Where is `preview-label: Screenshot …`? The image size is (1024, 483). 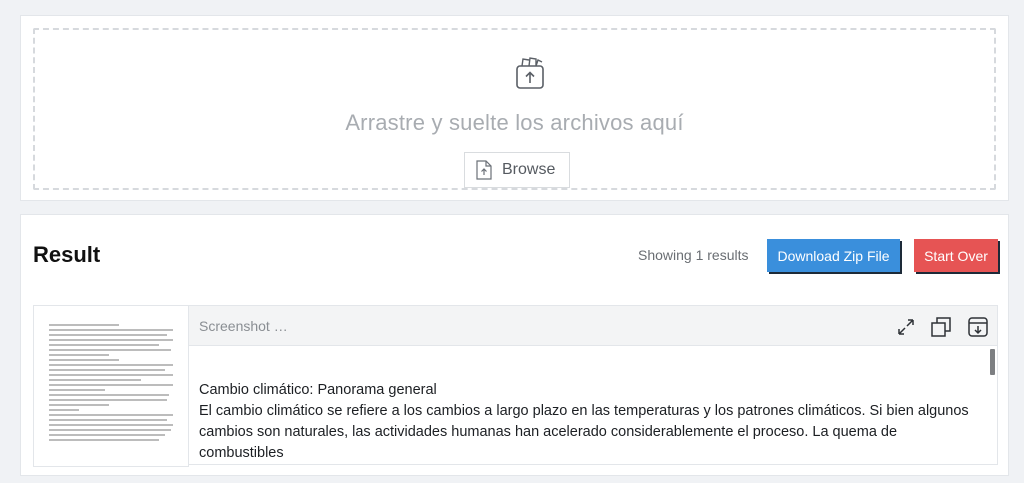 preview-label: Screenshot … is located at coordinates (243, 326).